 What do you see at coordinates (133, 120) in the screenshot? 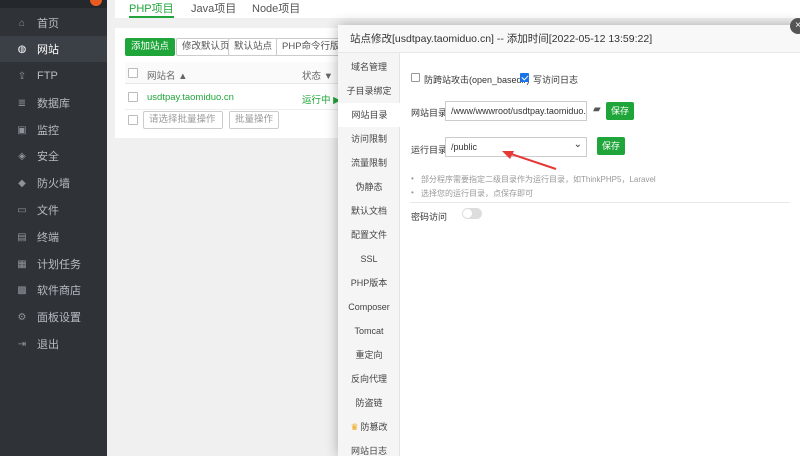
I see `batch-checkbox` at bounding box center [133, 120].